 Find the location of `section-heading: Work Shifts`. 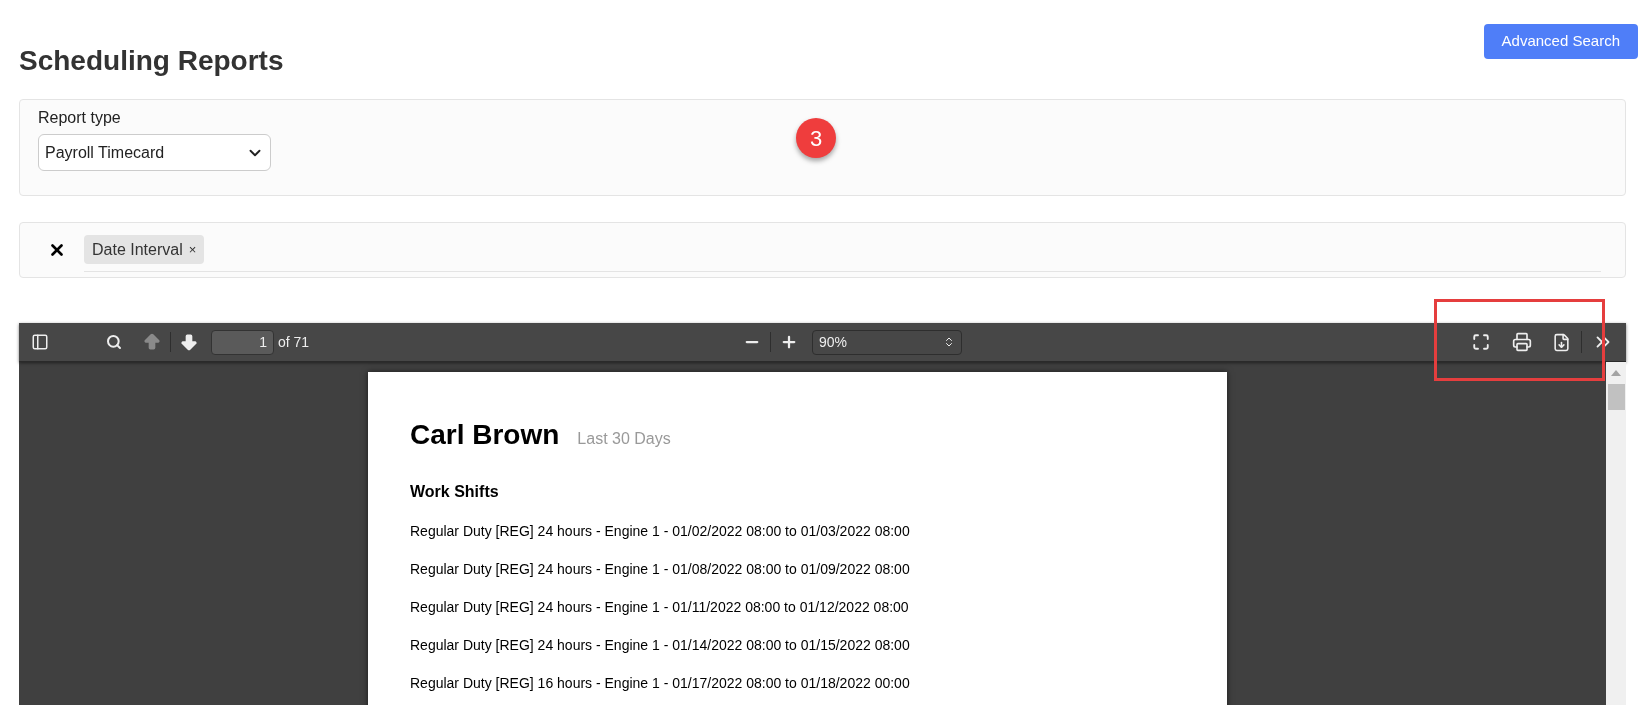

section-heading: Work Shifts is located at coordinates (454, 492).